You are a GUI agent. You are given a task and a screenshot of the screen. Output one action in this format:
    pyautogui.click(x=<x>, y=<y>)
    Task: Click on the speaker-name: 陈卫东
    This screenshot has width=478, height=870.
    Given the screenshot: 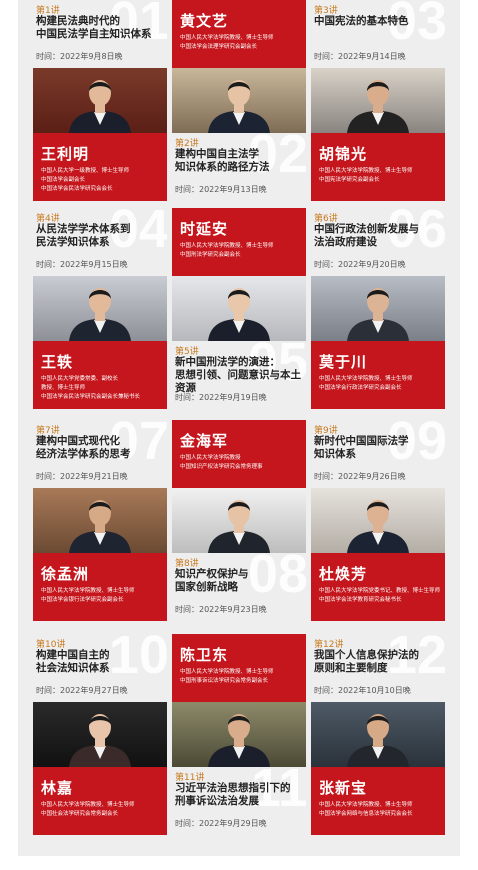 What is the action you would take?
    pyautogui.click(x=204, y=655)
    